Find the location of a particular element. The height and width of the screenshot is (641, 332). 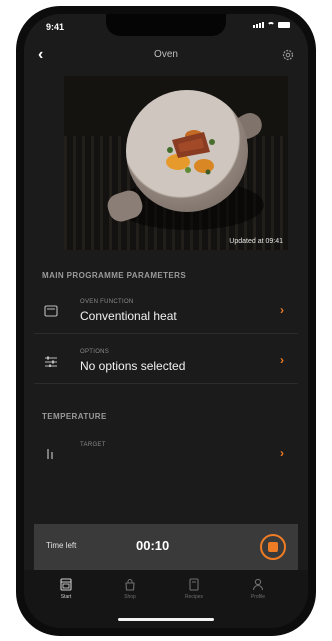

oven-function-label: OVEN FUNCTION is located at coordinates (107, 302).